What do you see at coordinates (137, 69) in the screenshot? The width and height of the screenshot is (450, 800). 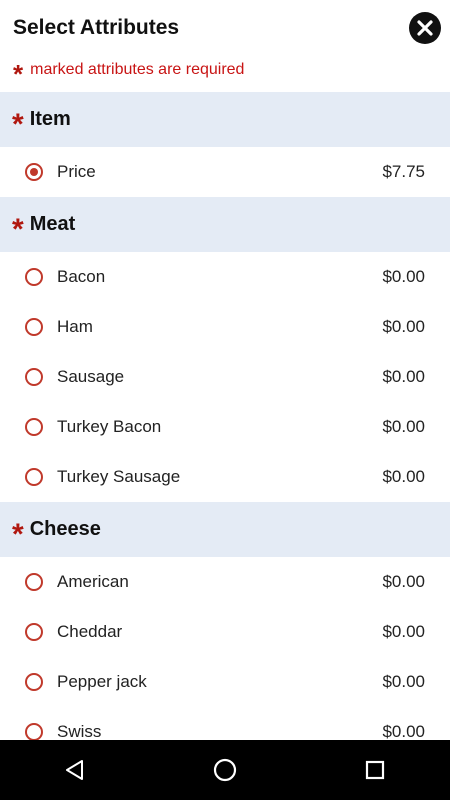 I see `required-note-text: marked attributes are required` at bounding box center [137, 69].